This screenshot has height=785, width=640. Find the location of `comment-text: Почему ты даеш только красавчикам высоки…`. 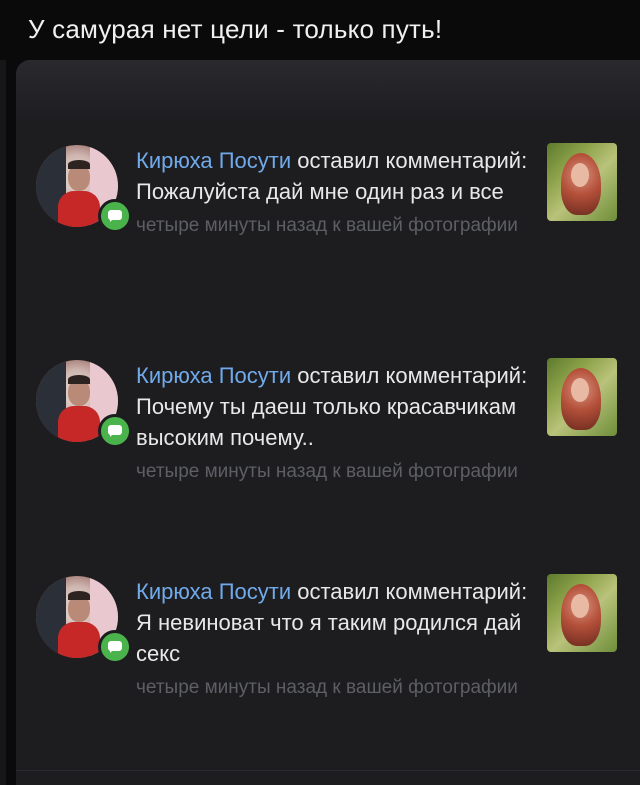

comment-text: Почему ты даеш только красавчикам высоки… is located at coordinates (326, 422).